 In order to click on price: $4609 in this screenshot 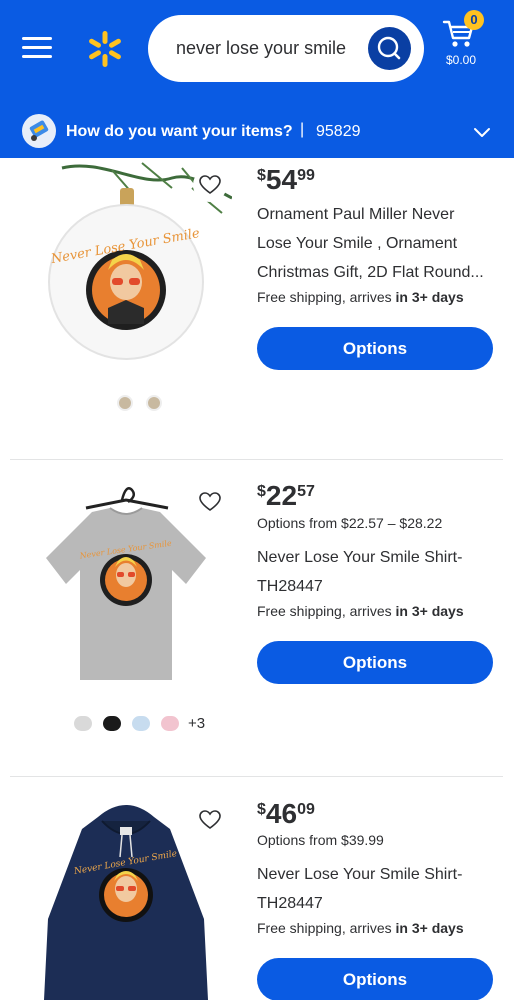, I will do `click(286, 814)`.